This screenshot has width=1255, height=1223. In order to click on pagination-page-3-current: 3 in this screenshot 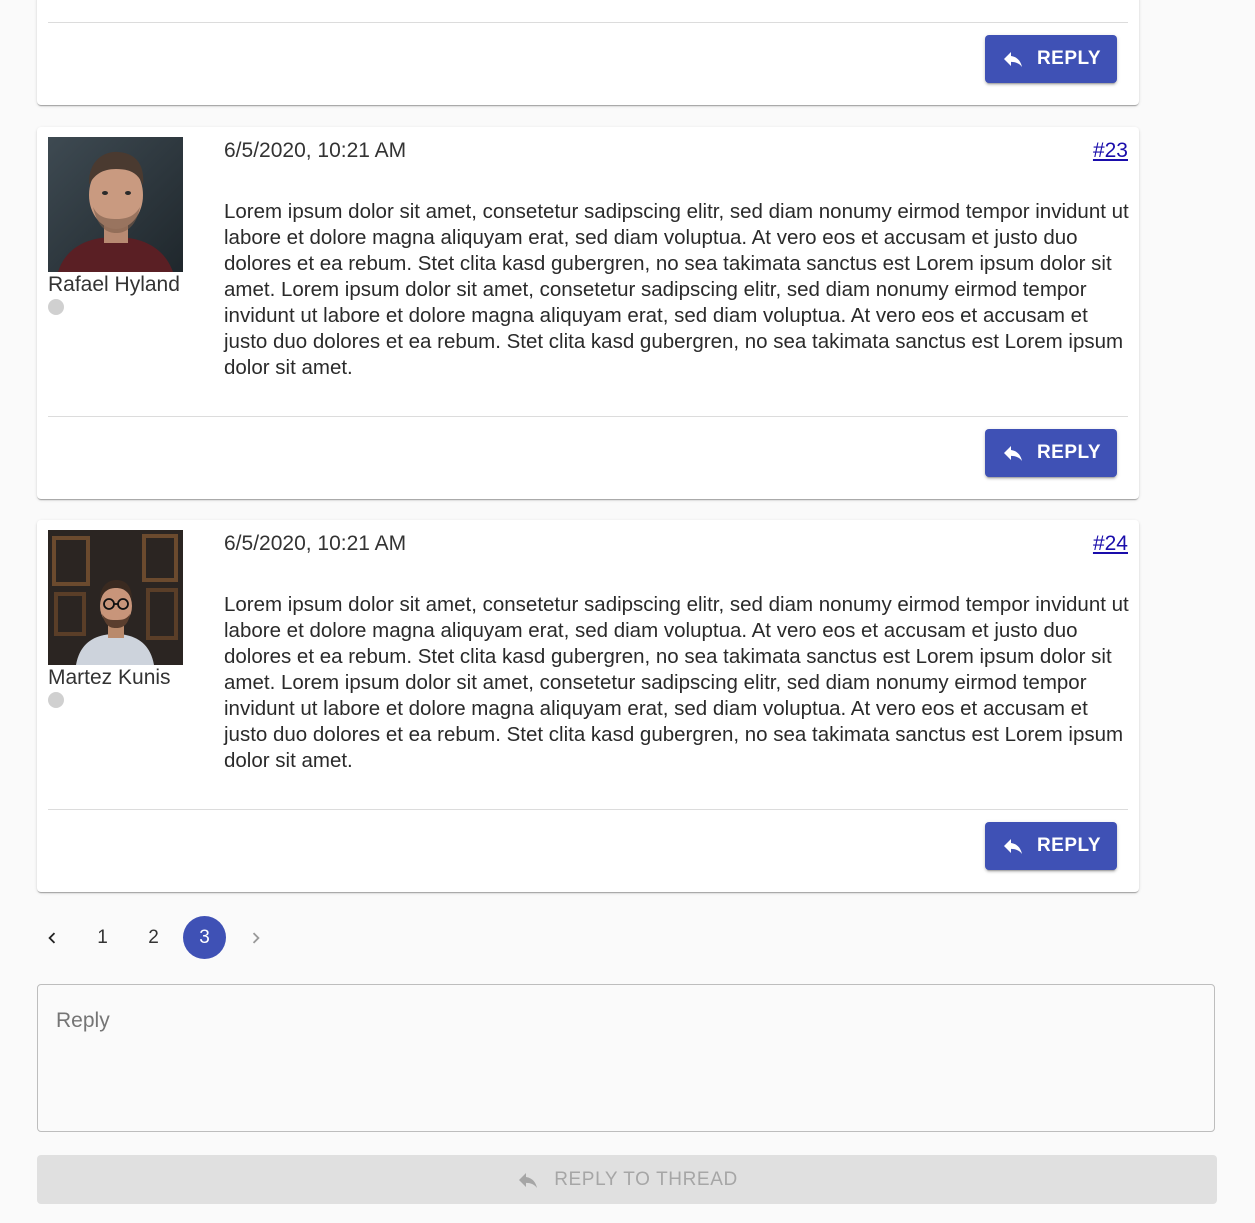, I will do `click(204, 937)`.